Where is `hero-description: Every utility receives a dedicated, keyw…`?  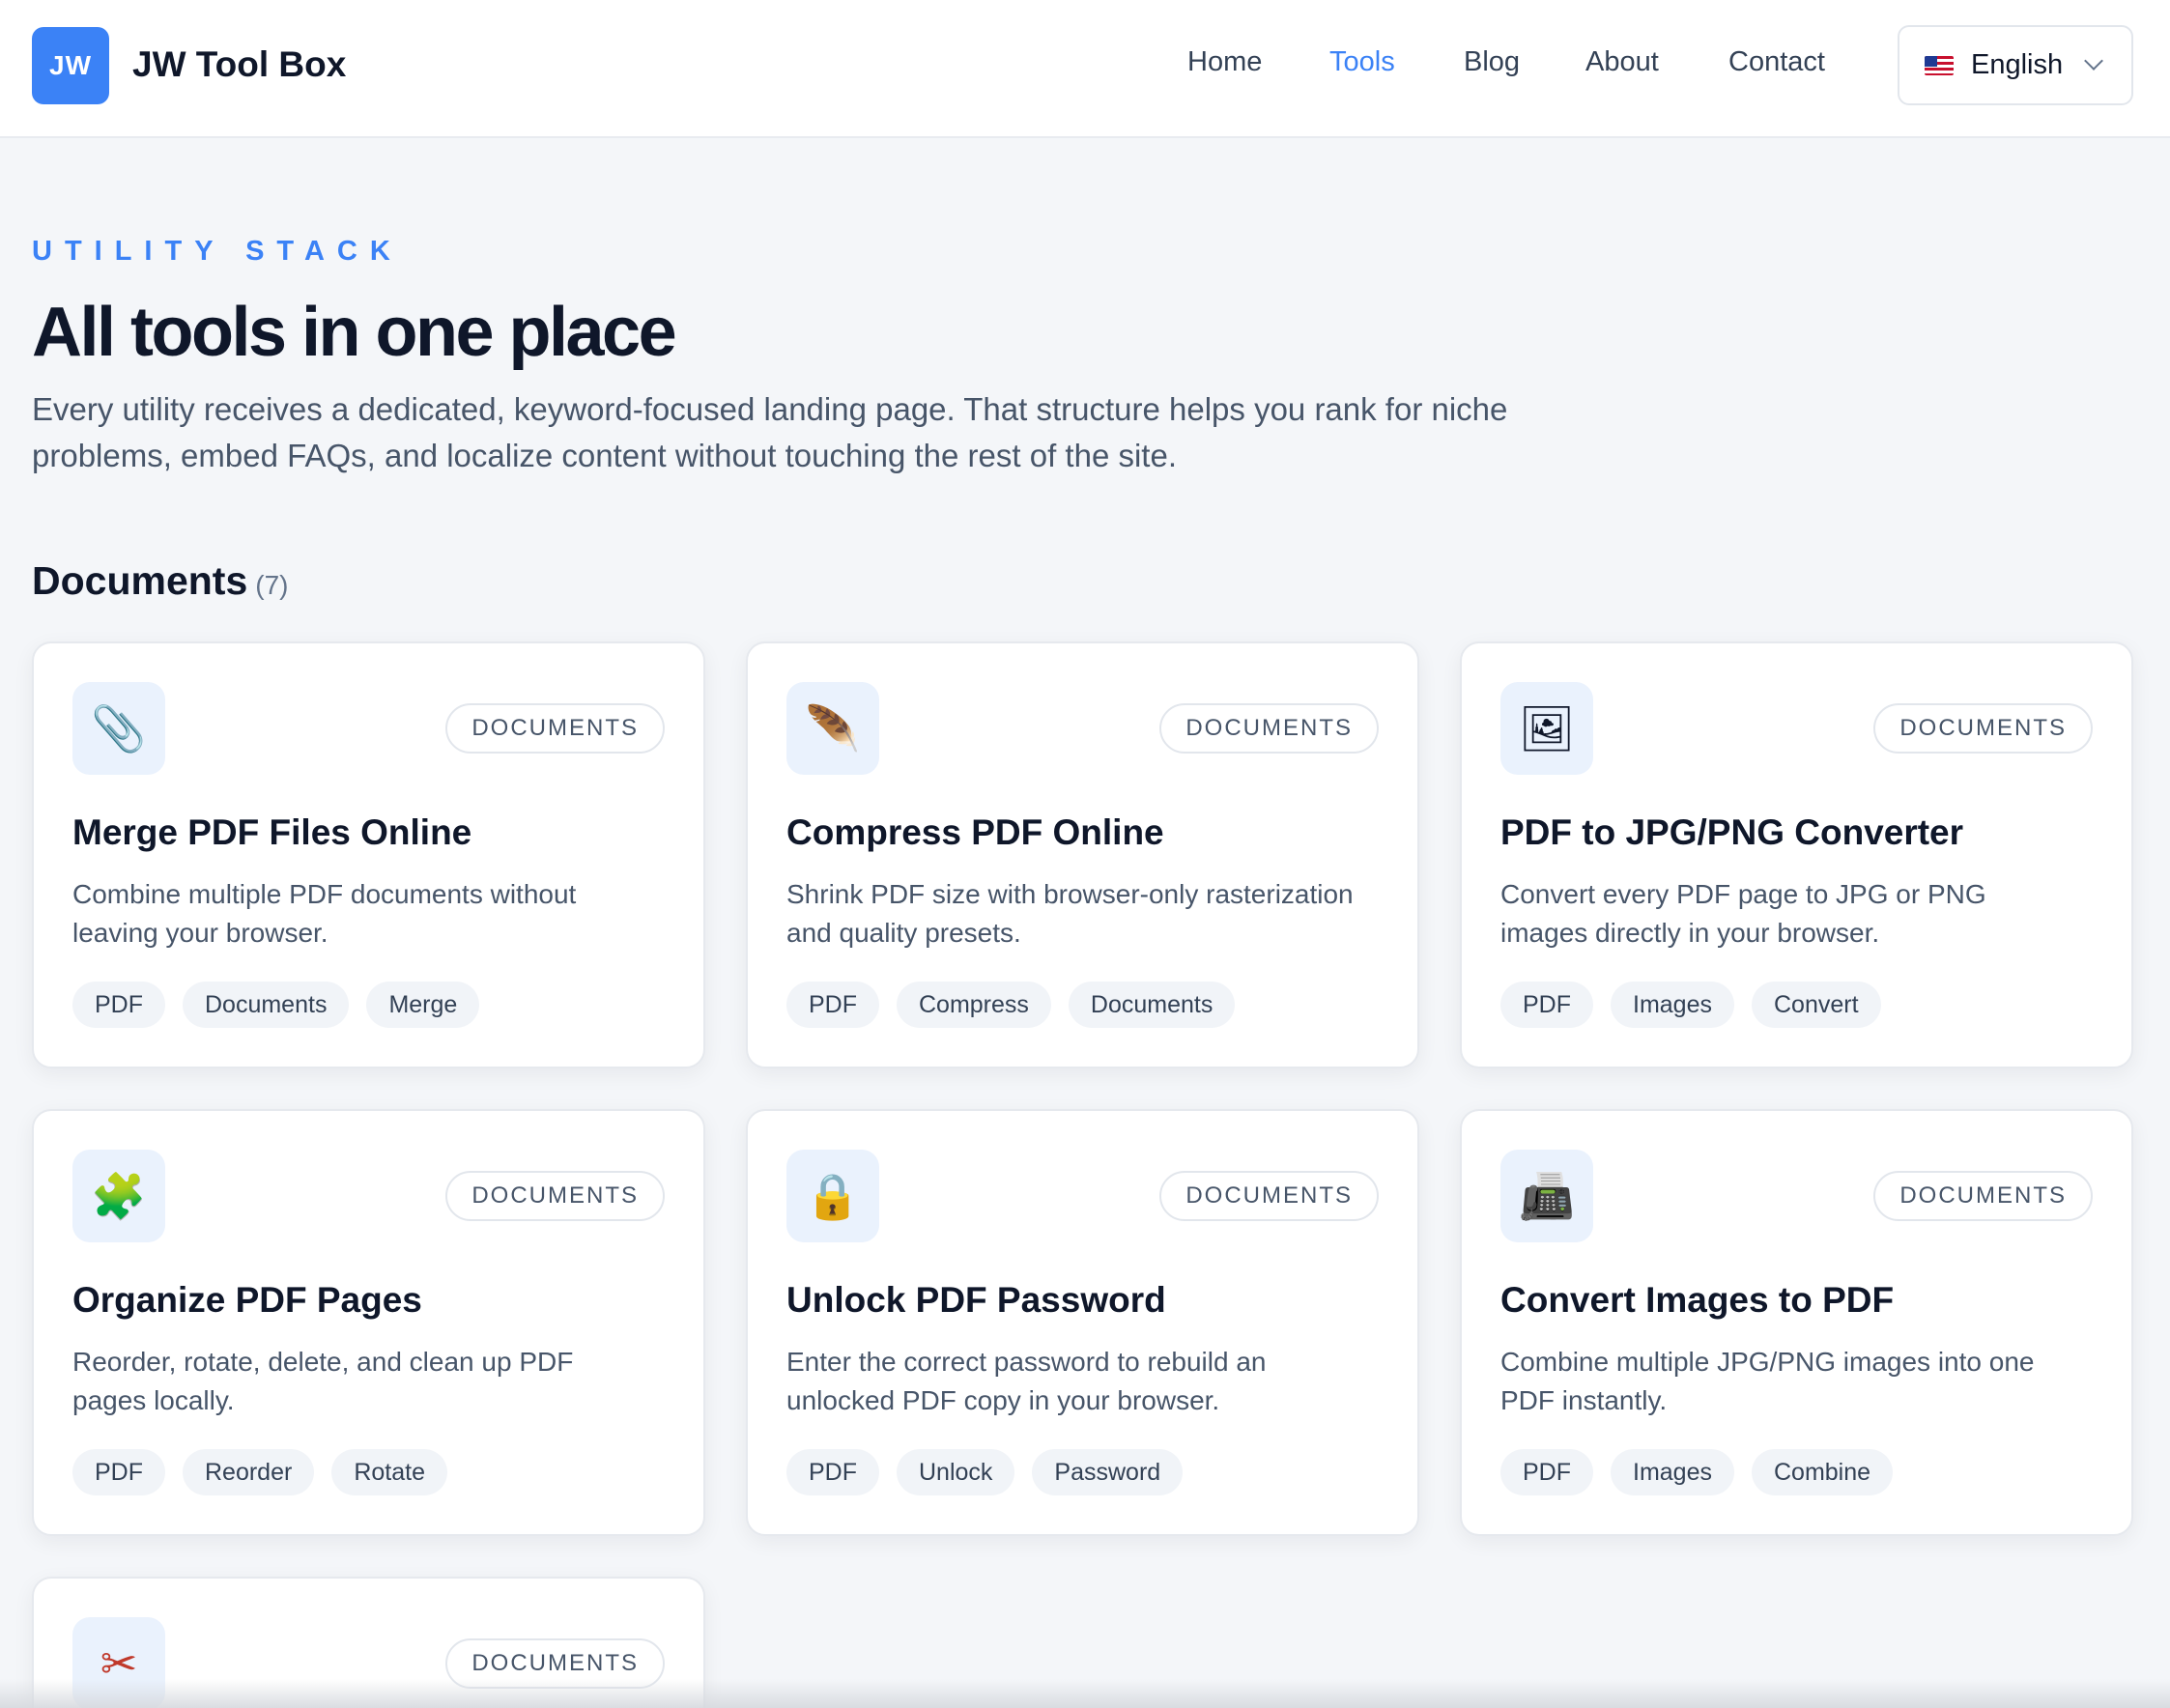 hero-description: Every utility receives a dedicated, keyw… is located at coordinates (770, 432).